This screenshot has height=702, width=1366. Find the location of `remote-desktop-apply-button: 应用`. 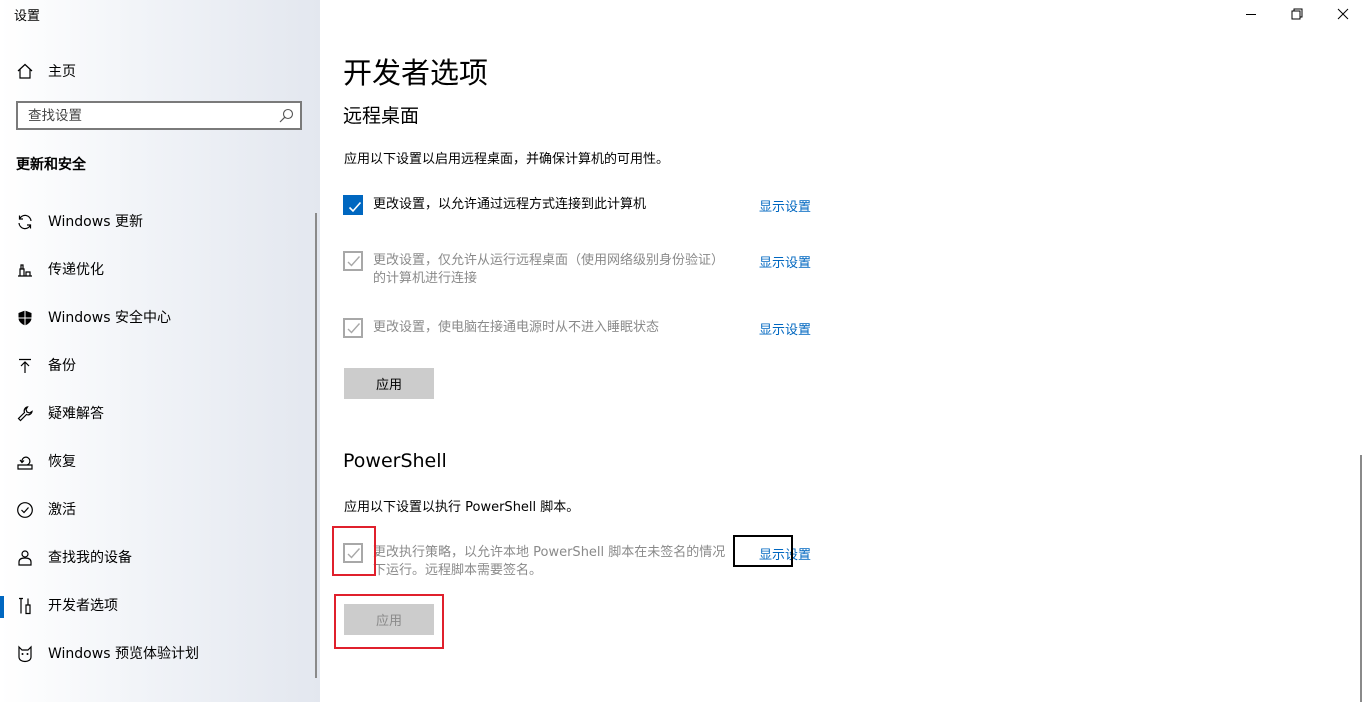

remote-desktop-apply-button: 应用 is located at coordinates (389, 383).